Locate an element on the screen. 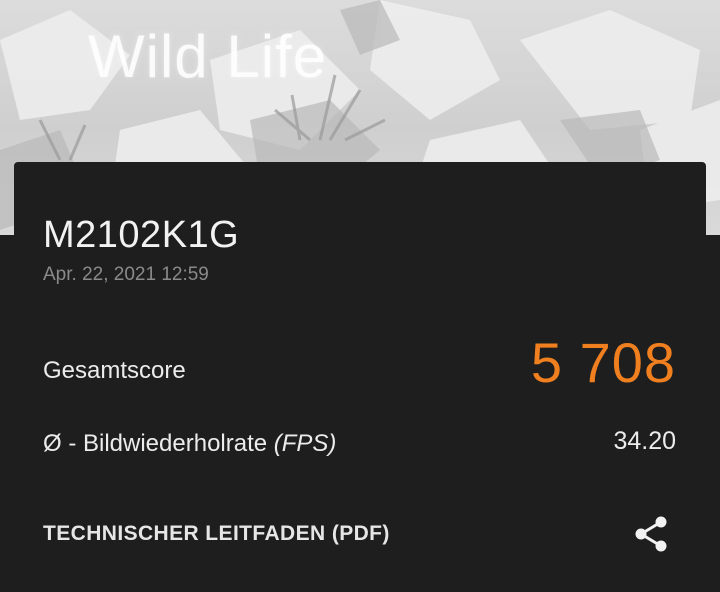 The width and height of the screenshot is (720, 592). fps-value: 34.20 is located at coordinates (644, 441).